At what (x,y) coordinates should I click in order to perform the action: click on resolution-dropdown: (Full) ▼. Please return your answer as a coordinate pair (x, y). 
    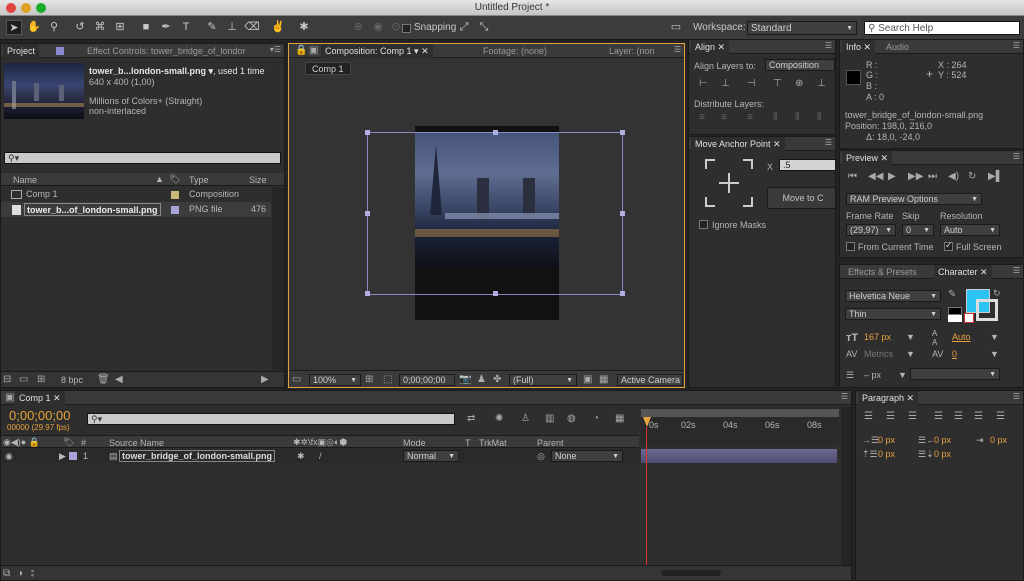
    Looking at the image, I should click on (543, 380).